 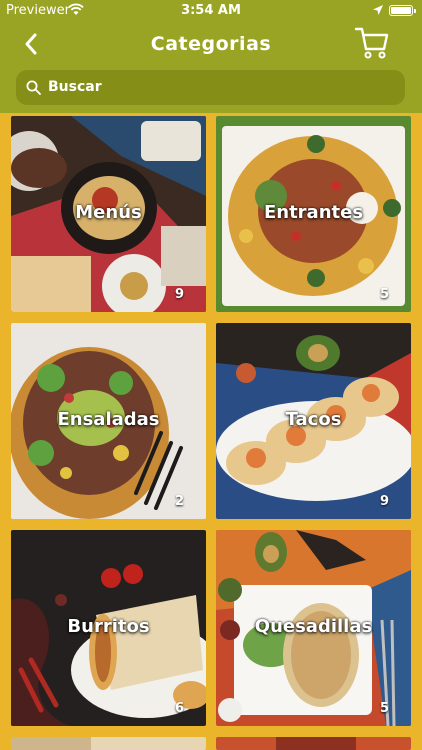 What do you see at coordinates (179, 501) in the screenshot?
I see `category-count: 2` at bounding box center [179, 501].